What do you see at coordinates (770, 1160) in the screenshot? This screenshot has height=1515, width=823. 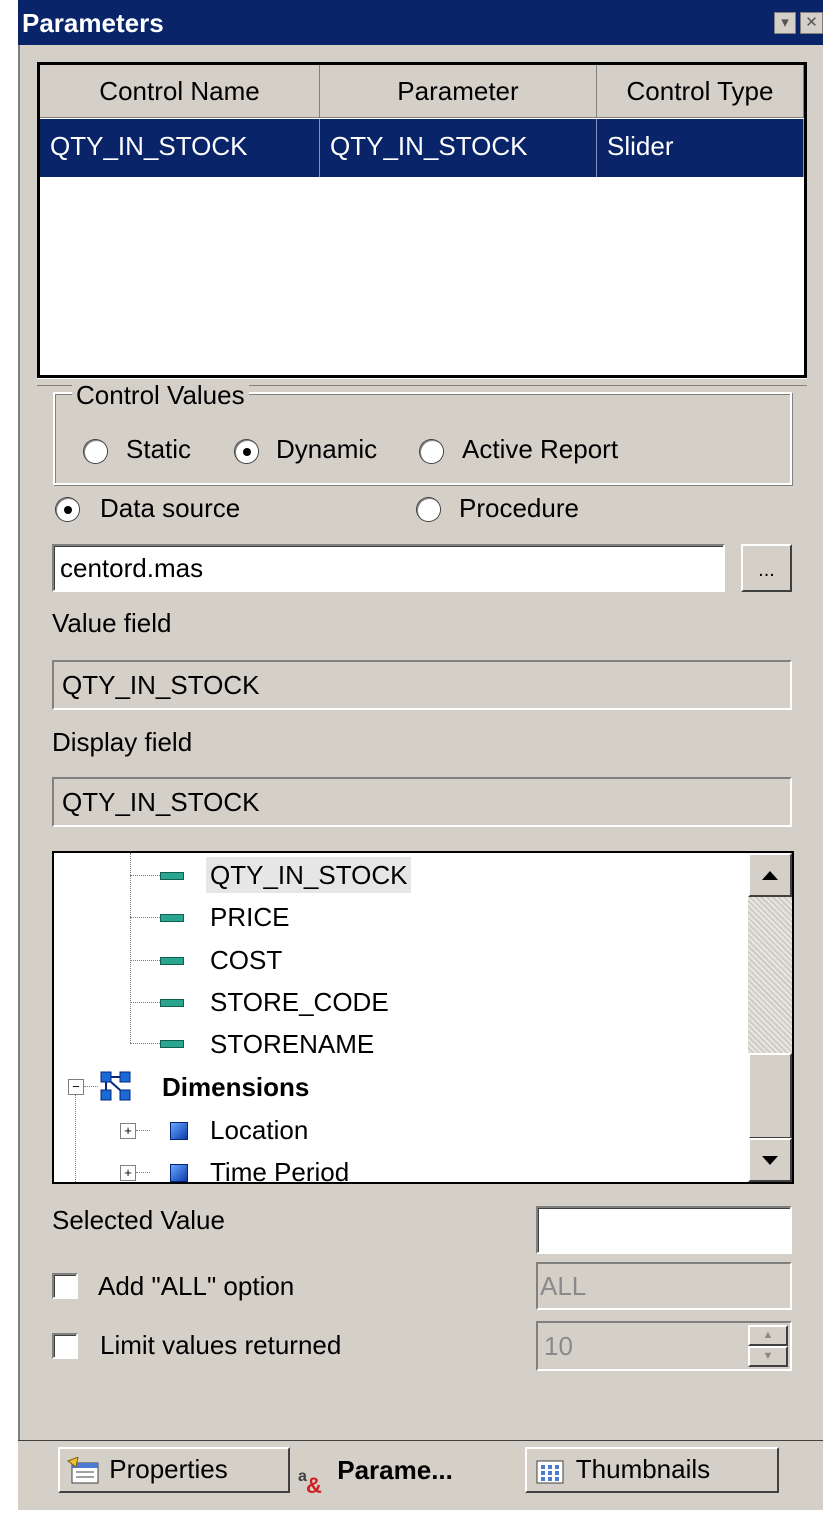 I see `scroll-down-button` at bounding box center [770, 1160].